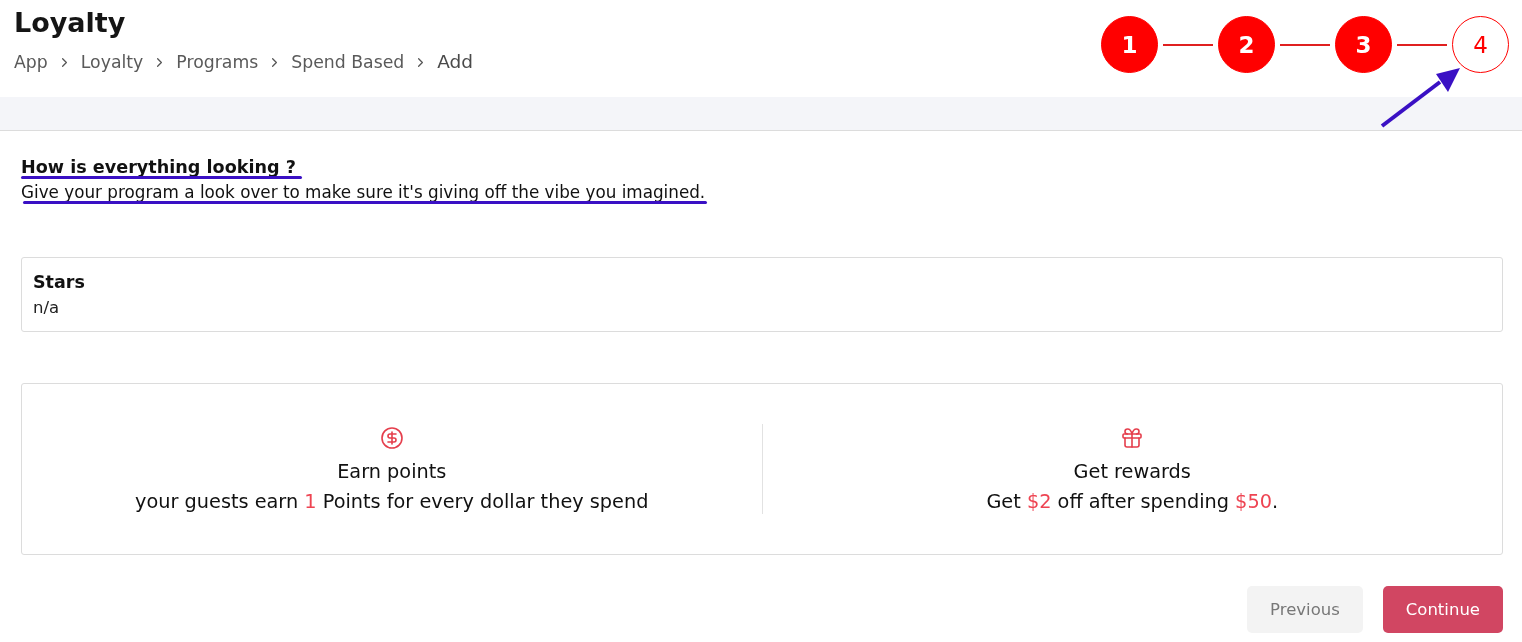  What do you see at coordinates (1132, 502) in the screenshot?
I see `summary-description: Get $2 off after spending $50.` at bounding box center [1132, 502].